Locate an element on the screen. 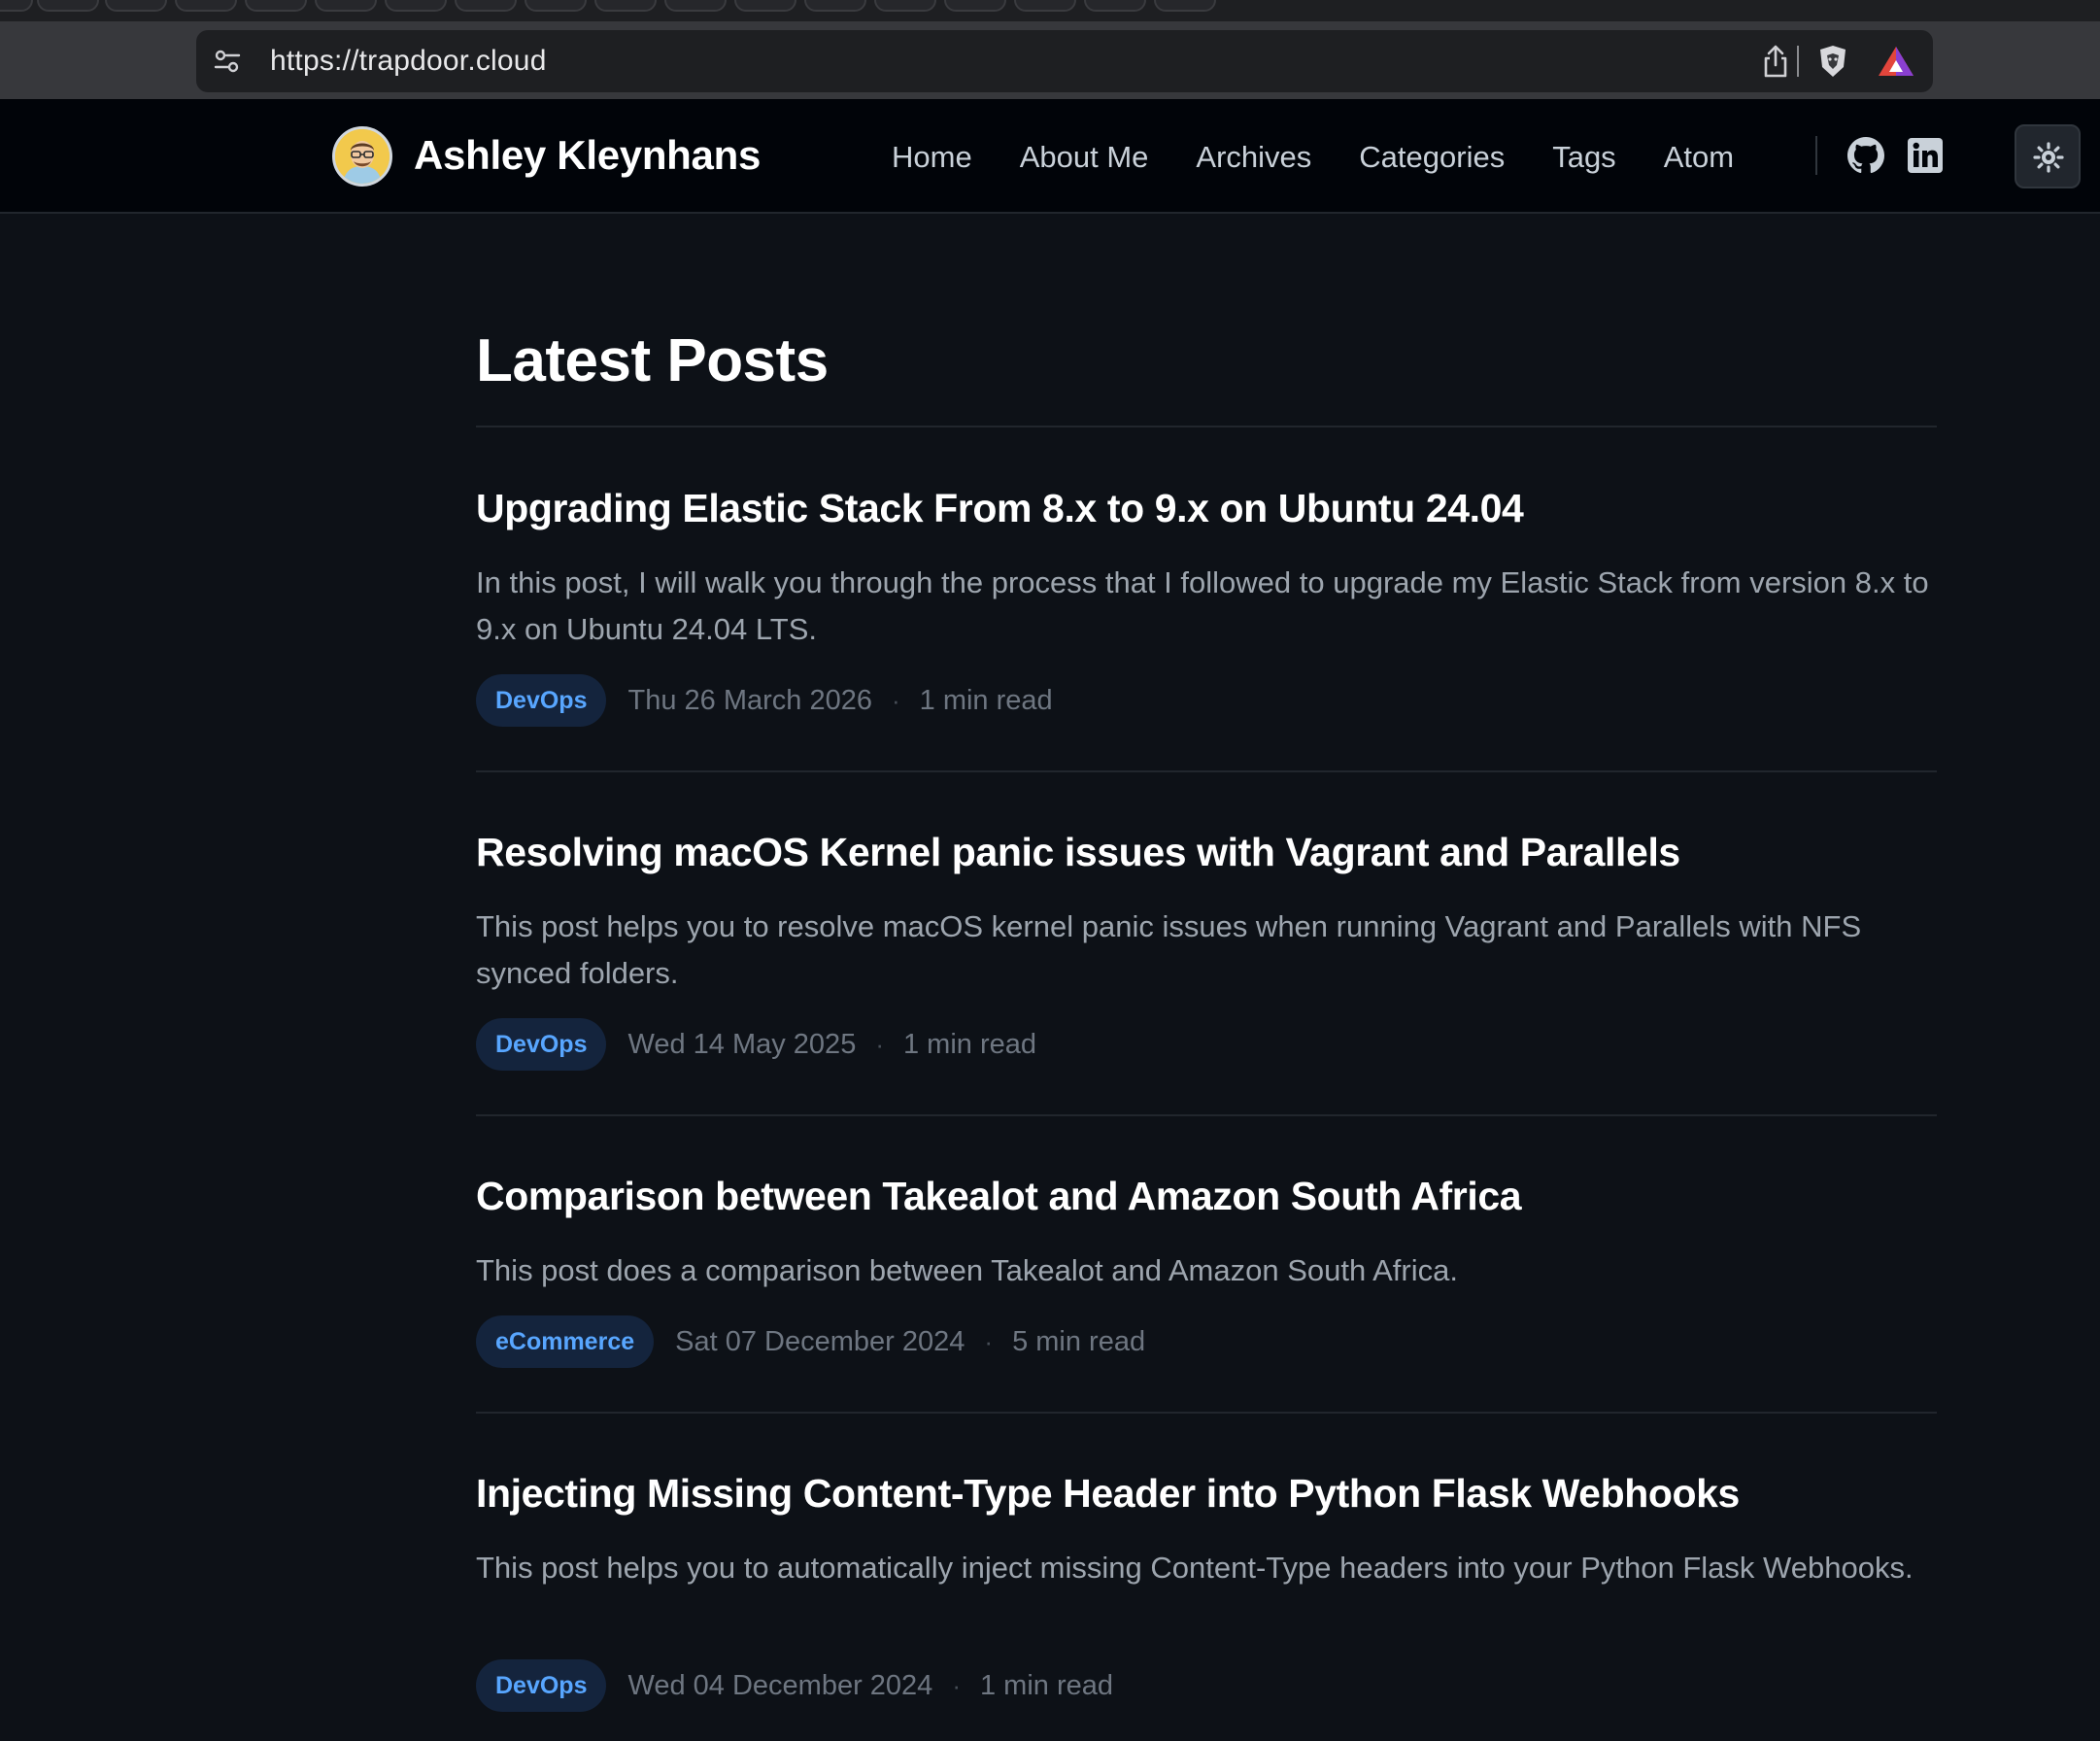 Image resolution: width=2100 pixels, height=1741 pixels. post-date: Wed 04 December 2024 is located at coordinates (780, 1685).